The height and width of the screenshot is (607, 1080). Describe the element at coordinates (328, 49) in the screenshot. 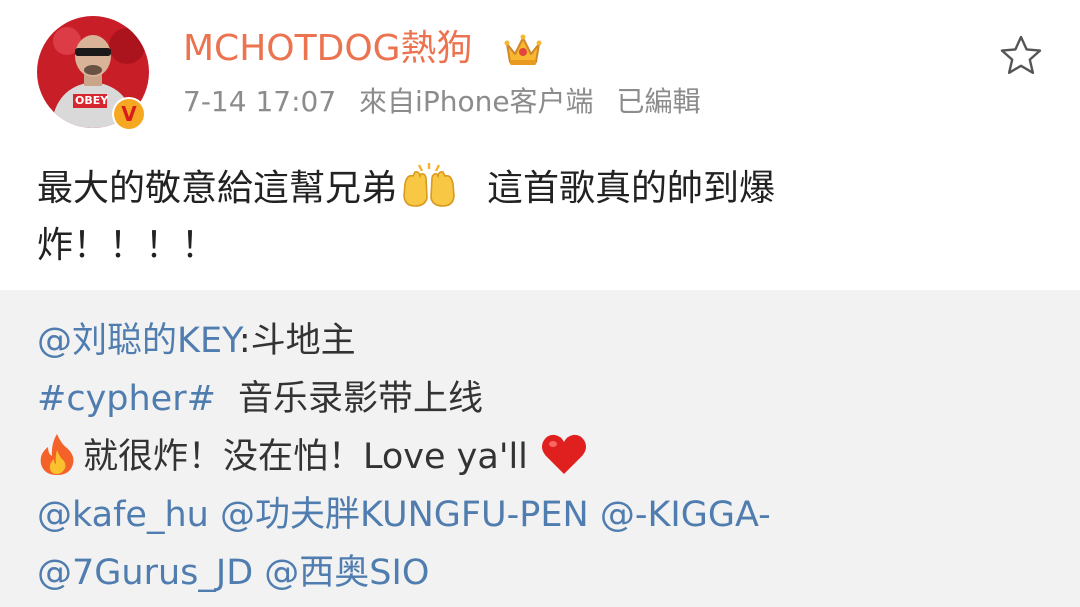

I see `username: MCHOTDOG熱狗` at that location.